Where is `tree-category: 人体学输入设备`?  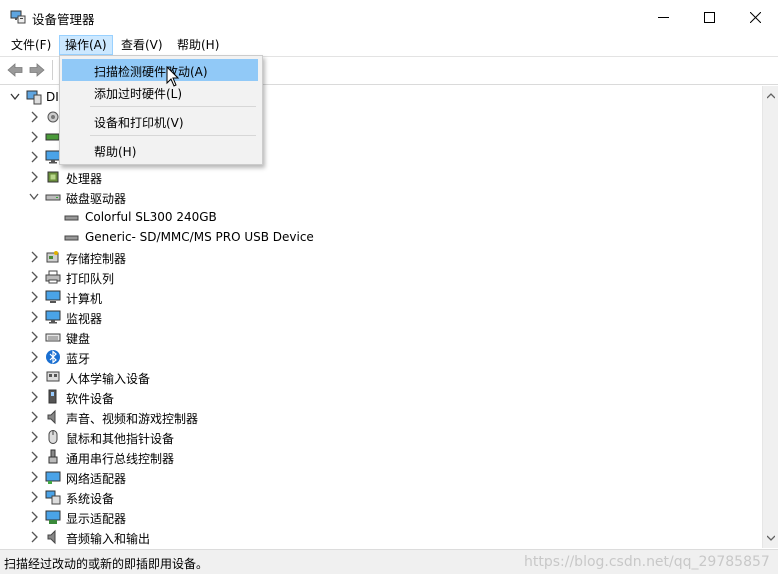 tree-category: 人体学输入设备 is located at coordinates (380, 377).